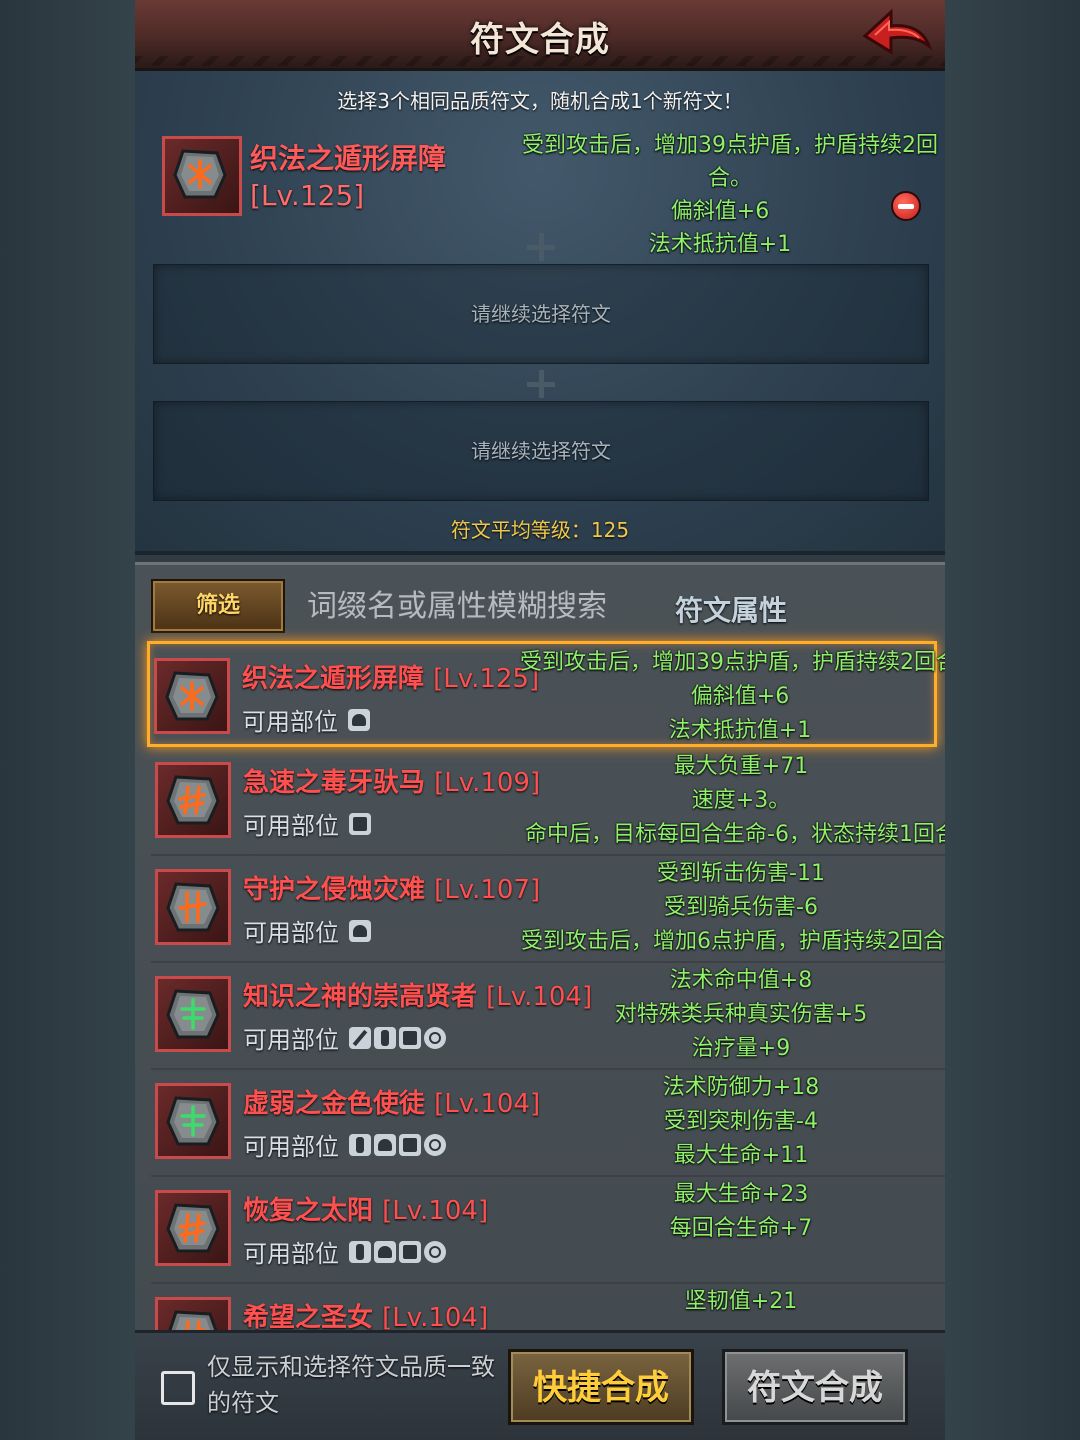 Image resolution: width=1080 pixels, height=1440 pixels. Describe the element at coordinates (334, 1104) in the screenshot. I see `rune-name: 虚弱之金色使徒` at that location.